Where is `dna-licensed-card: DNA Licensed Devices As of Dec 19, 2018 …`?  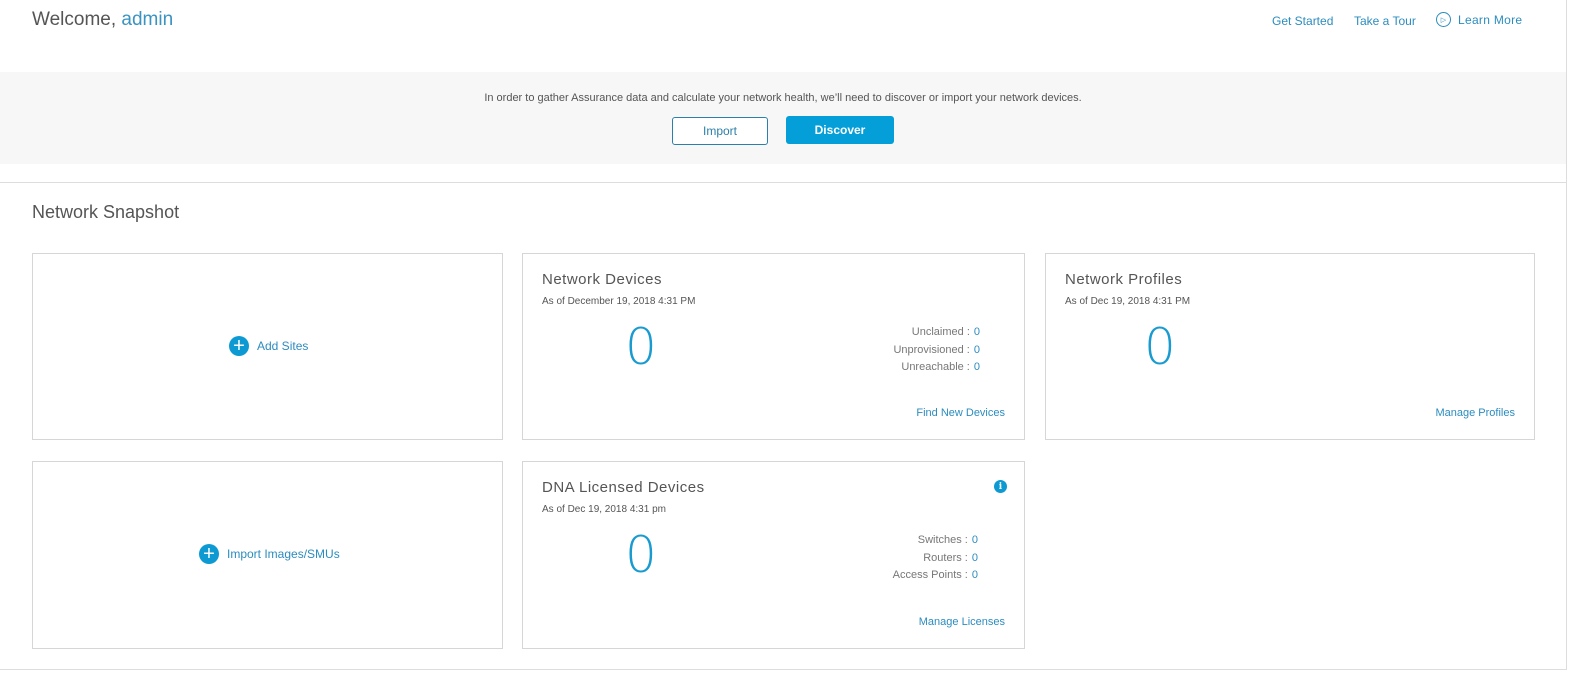
dna-licensed-card: DNA Licensed Devices As of Dec 19, 2018 … is located at coordinates (773, 555).